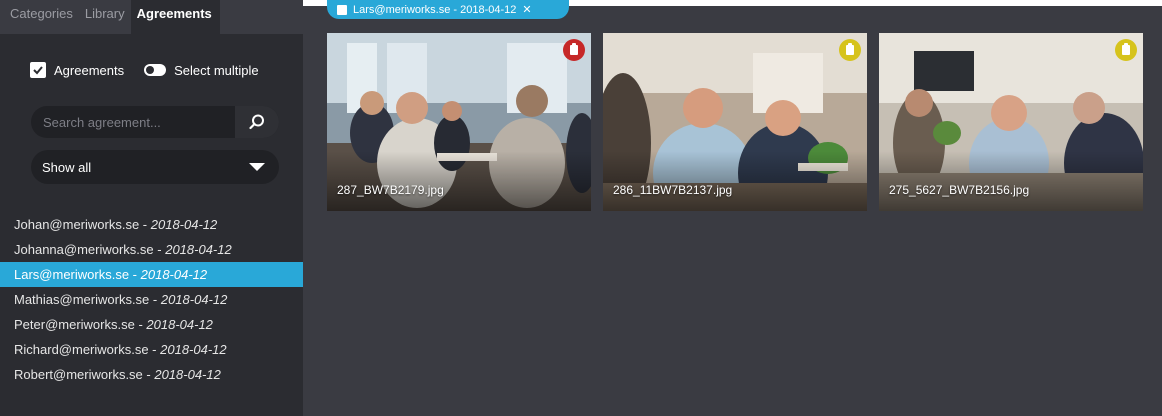  What do you see at coordinates (89, 70) in the screenshot?
I see `agreements-label: Agreements` at bounding box center [89, 70].